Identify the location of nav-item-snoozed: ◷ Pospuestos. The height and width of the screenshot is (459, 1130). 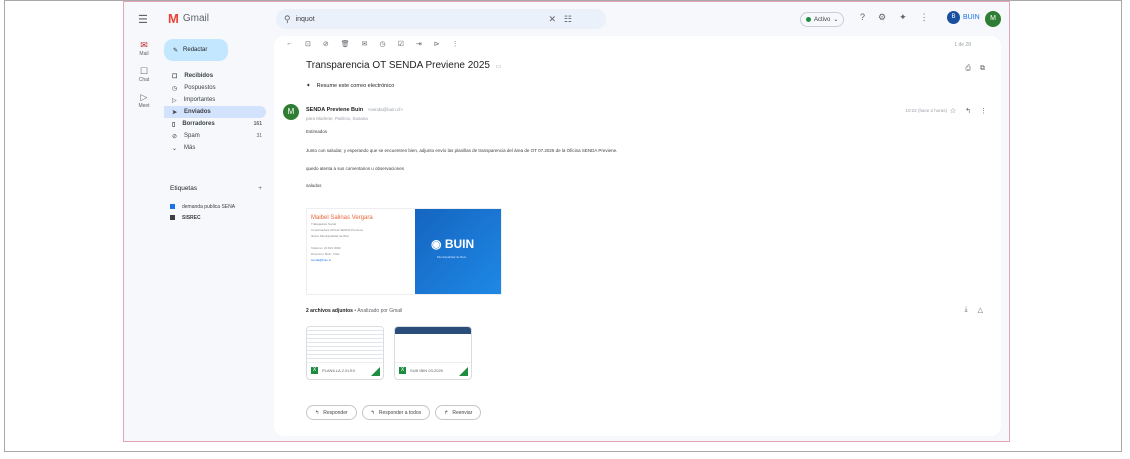
(215, 88).